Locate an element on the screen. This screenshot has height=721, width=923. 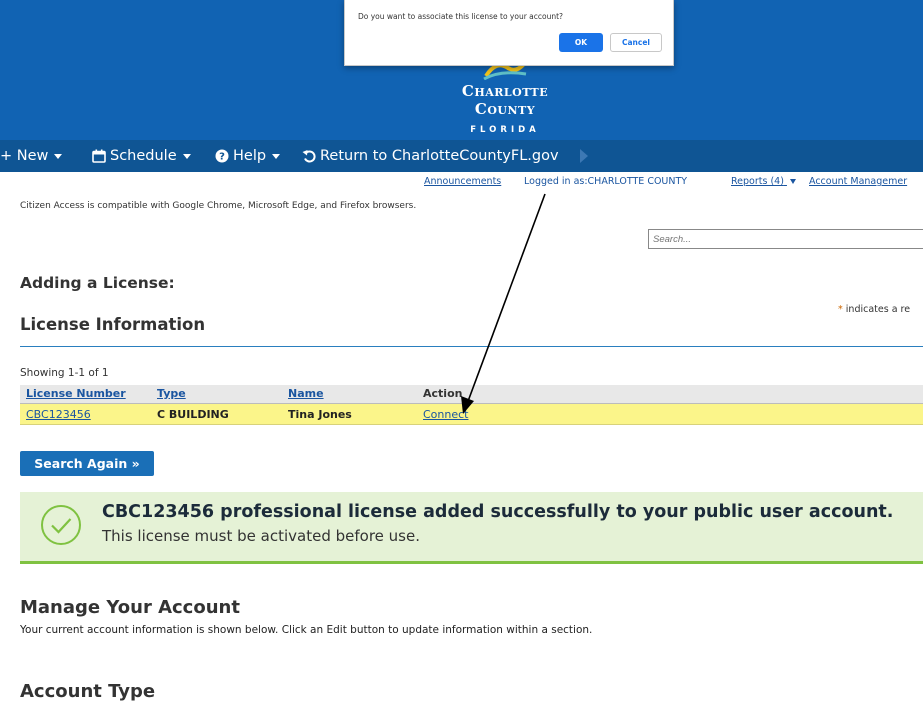
manage-account-title: Manage Your Account is located at coordinates (130, 607).